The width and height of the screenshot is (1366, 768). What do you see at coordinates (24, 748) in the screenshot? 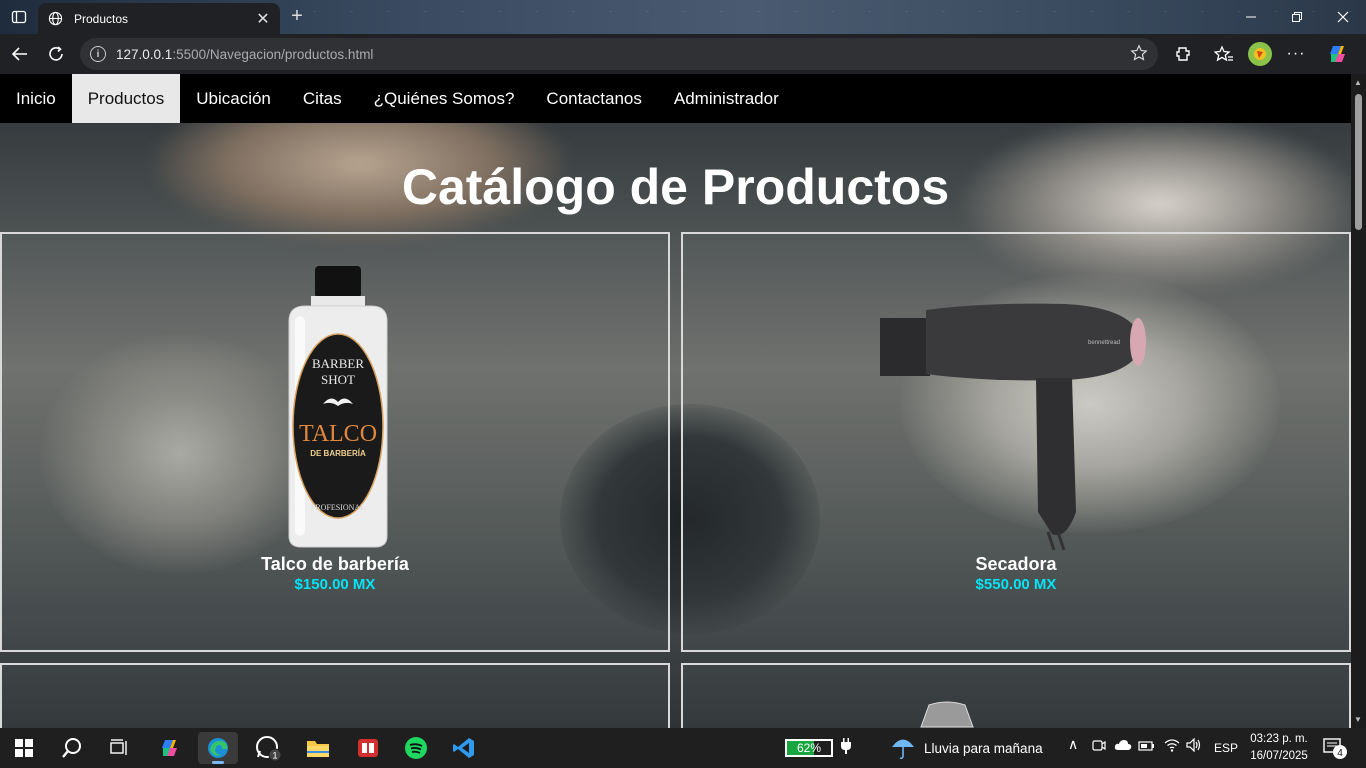
I see `windows-start-icon` at bounding box center [24, 748].